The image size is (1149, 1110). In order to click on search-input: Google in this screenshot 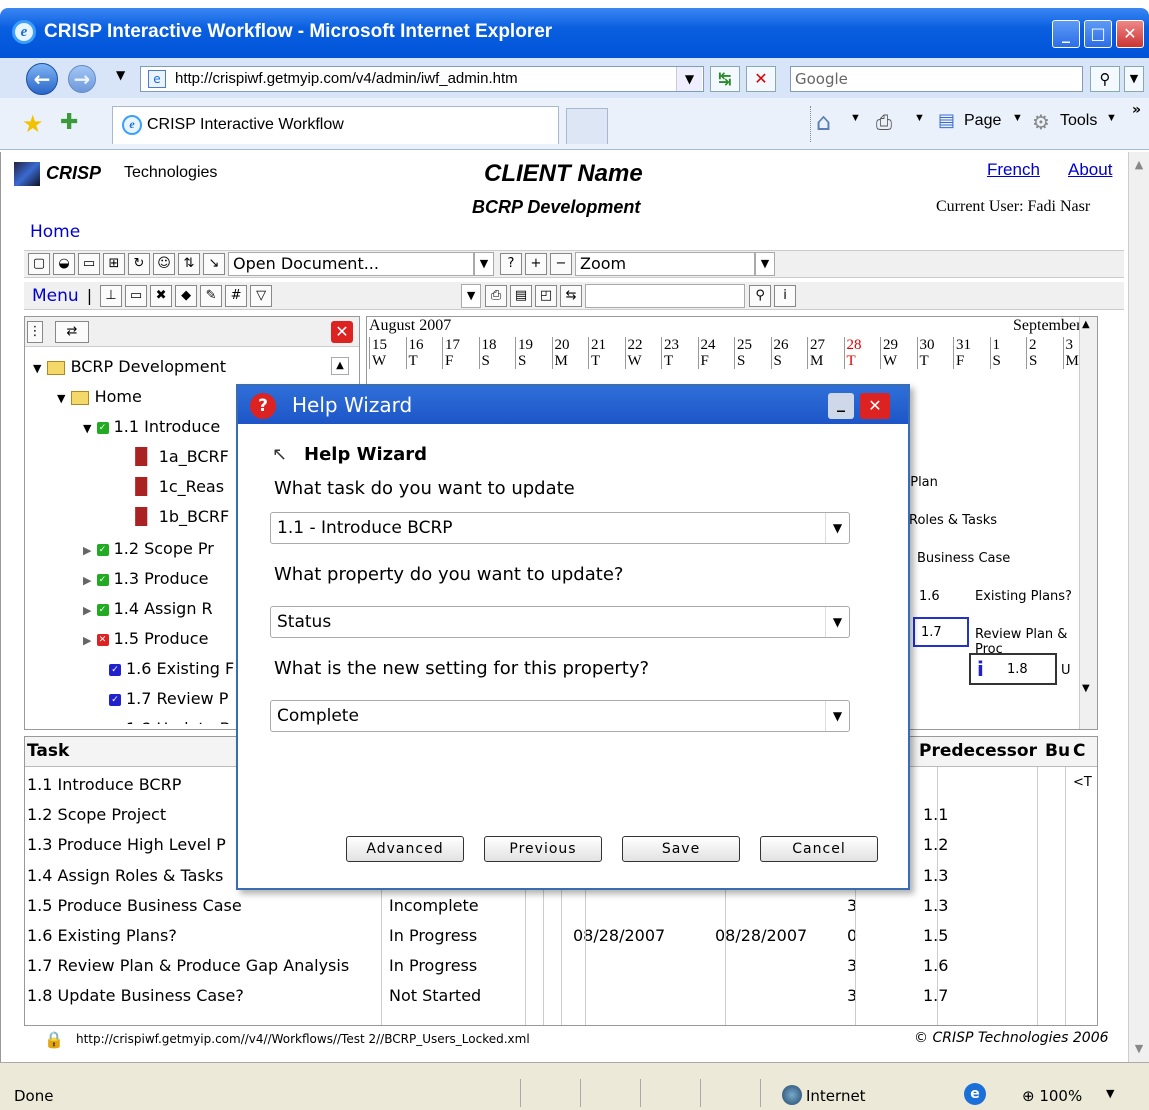, I will do `click(936, 79)`.